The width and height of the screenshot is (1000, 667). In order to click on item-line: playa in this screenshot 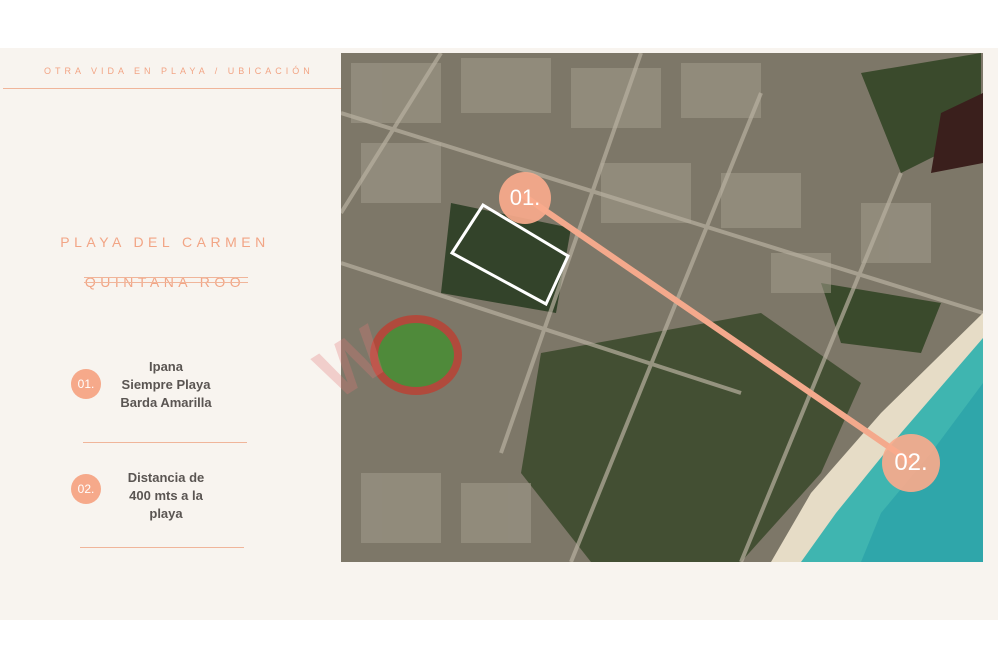, I will do `click(166, 513)`.